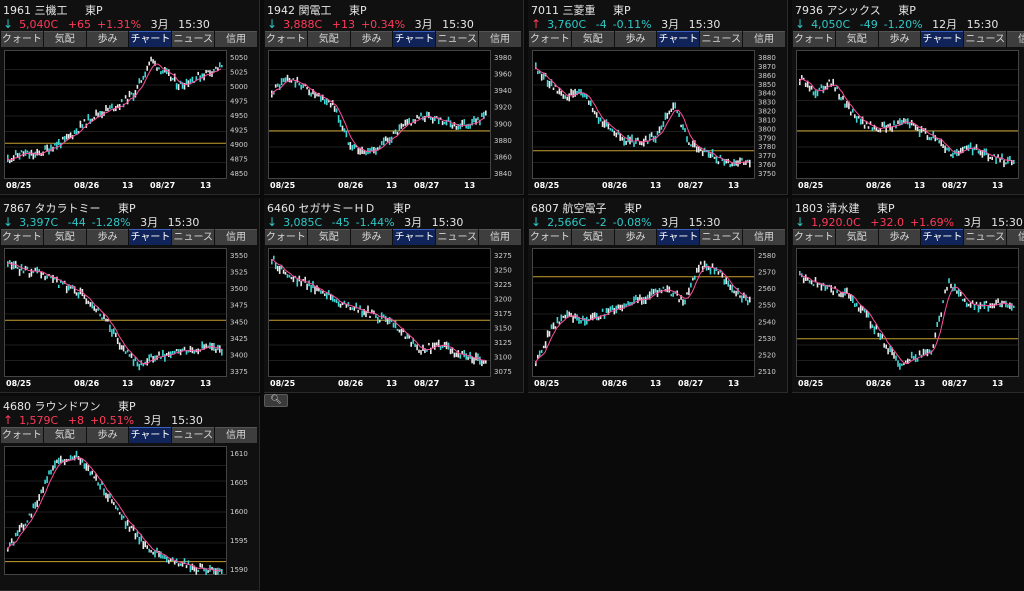 Image resolution: width=1024 pixels, height=591 pixels. What do you see at coordinates (670, 24) in the screenshot?
I see `contract-month: 3月` at bounding box center [670, 24].